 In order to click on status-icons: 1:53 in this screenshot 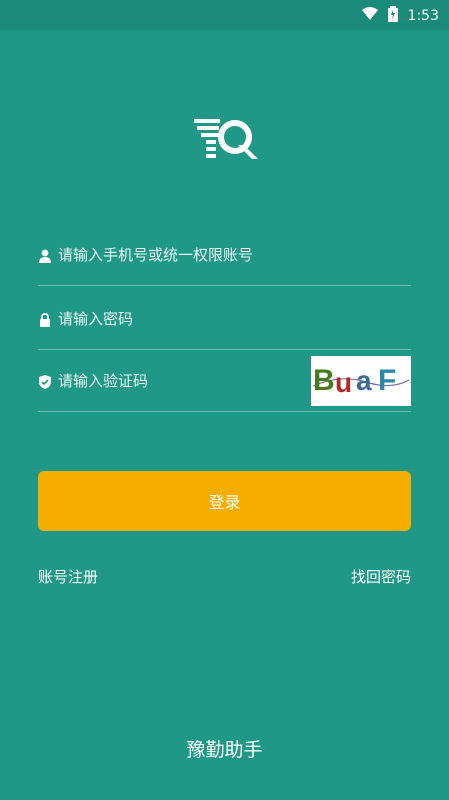, I will do `click(400, 16)`.